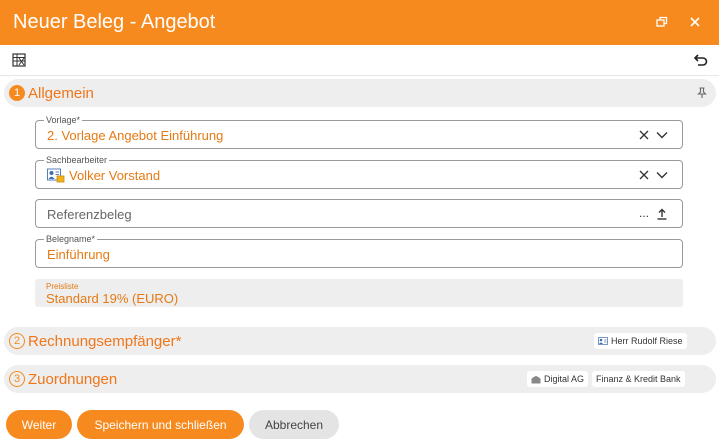 Image resolution: width=719 pixels, height=448 pixels. What do you see at coordinates (359, 172) in the screenshot?
I see `sachbearbeiter-field: Sachbearbeiter Volker Vorstand` at bounding box center [359, 172].